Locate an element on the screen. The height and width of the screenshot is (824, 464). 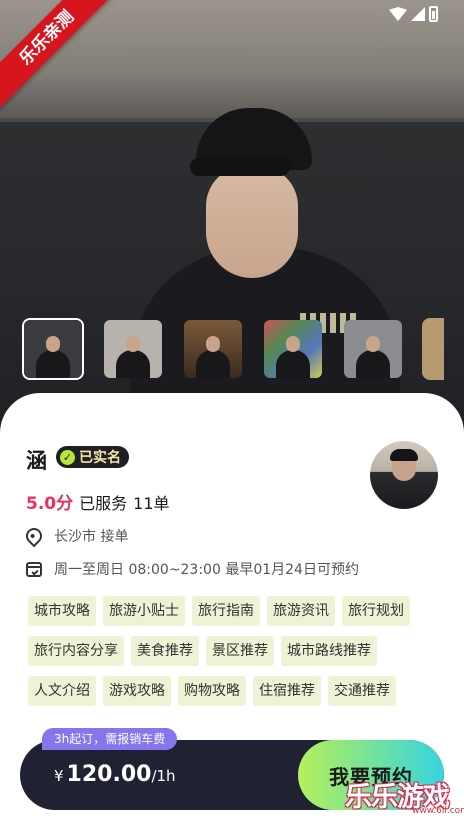
tag: 美食推荐 is located at coordinates (165, 651).